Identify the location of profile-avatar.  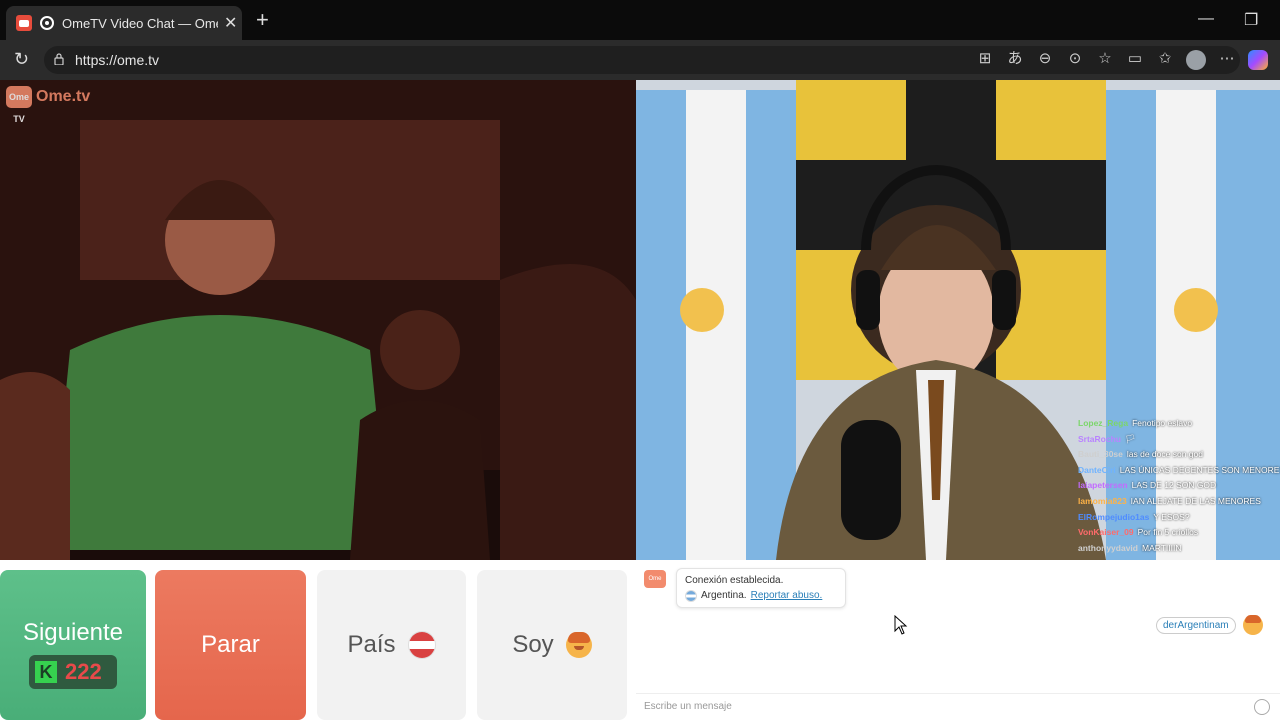
(1196, 60).